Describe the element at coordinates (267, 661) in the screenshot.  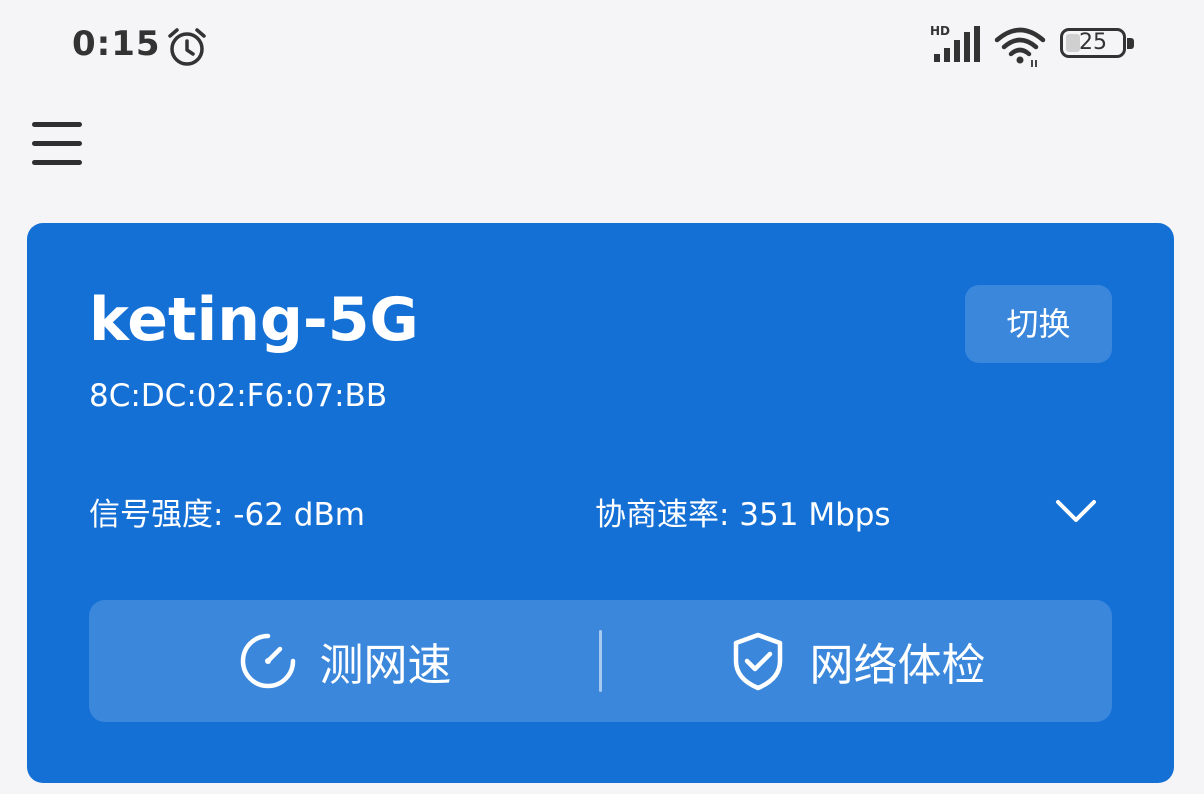
I see `speedometer-icon` at that location.